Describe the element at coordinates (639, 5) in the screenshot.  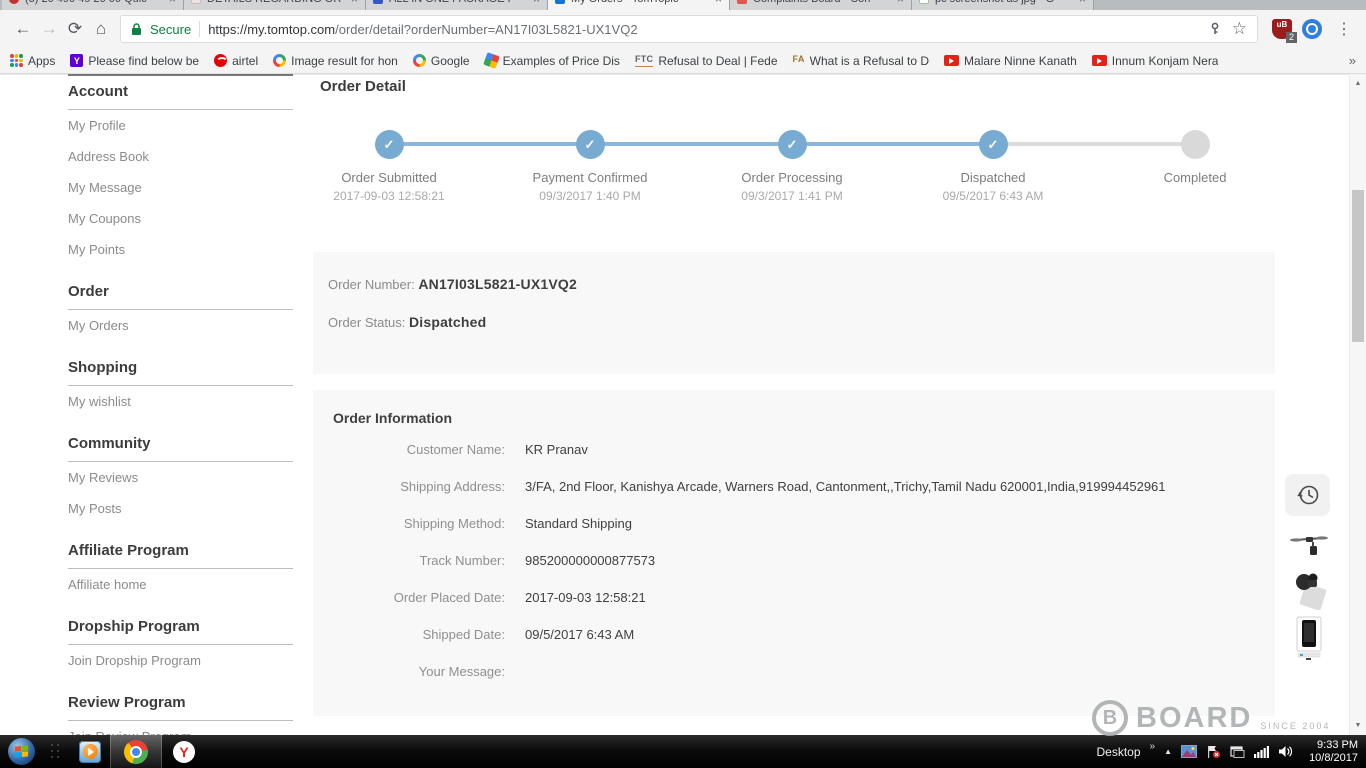
I see `browser-tab-active: My Orders - TomTopic ×` at that location.